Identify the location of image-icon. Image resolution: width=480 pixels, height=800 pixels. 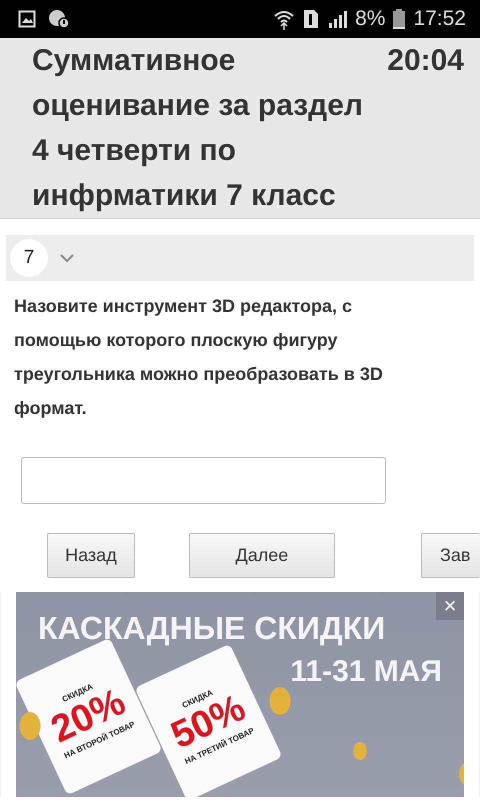
(27, 19).